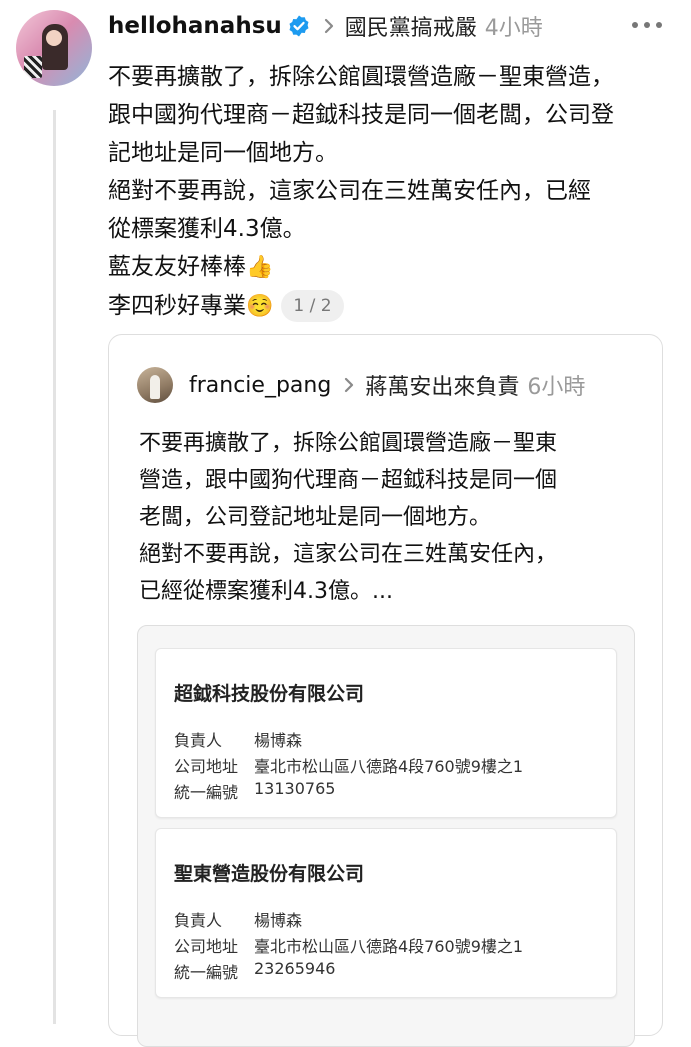 The image size is (691, 1047). Describe the element at coordinates (361, 77) in the screenshot. I see `post-line: 不要再擴散了，拆除公館圓環營造廠－聖東營造，` at that location.